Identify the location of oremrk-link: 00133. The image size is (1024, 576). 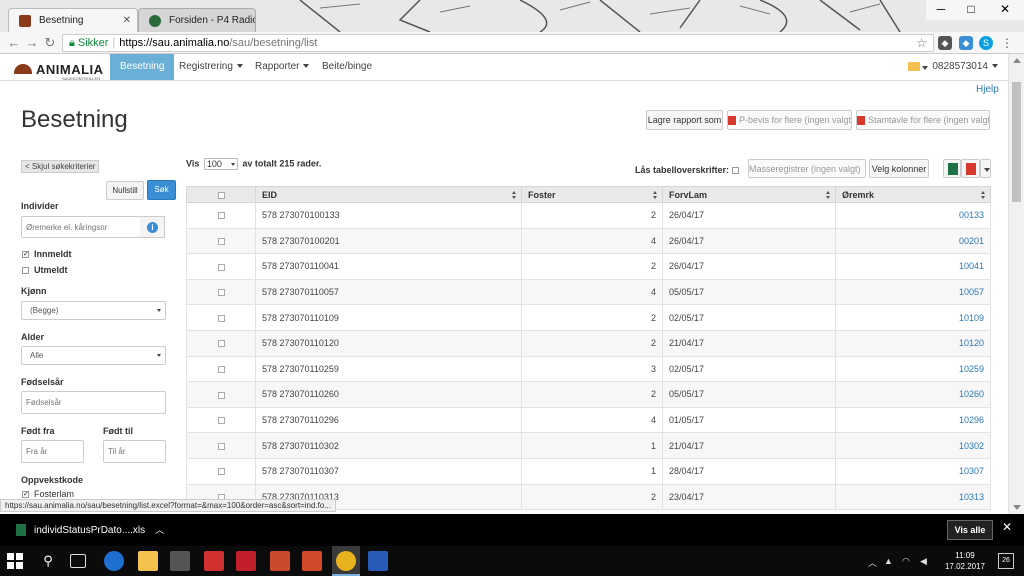
(913, 215).